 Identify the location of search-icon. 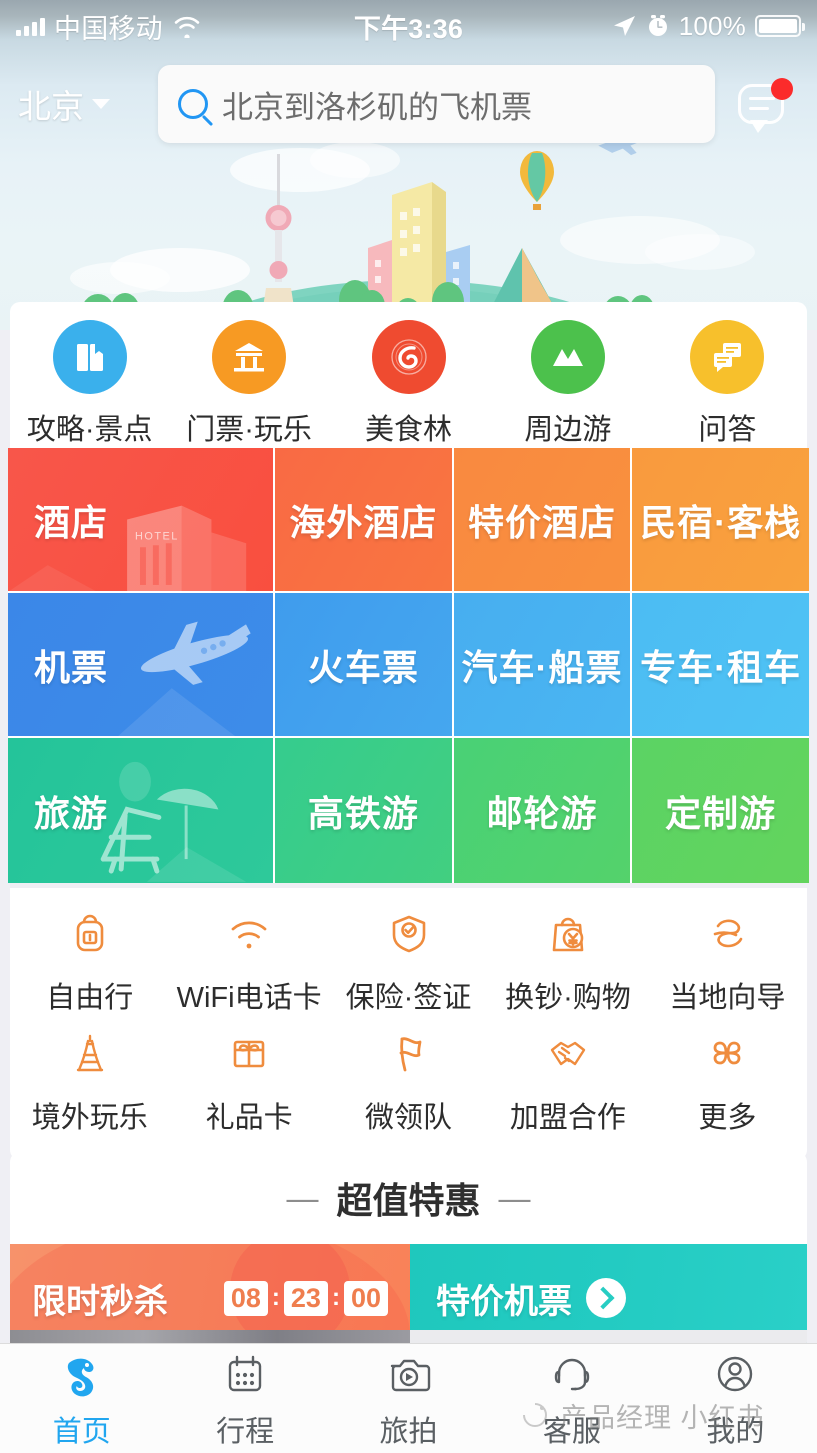
(193, 104).